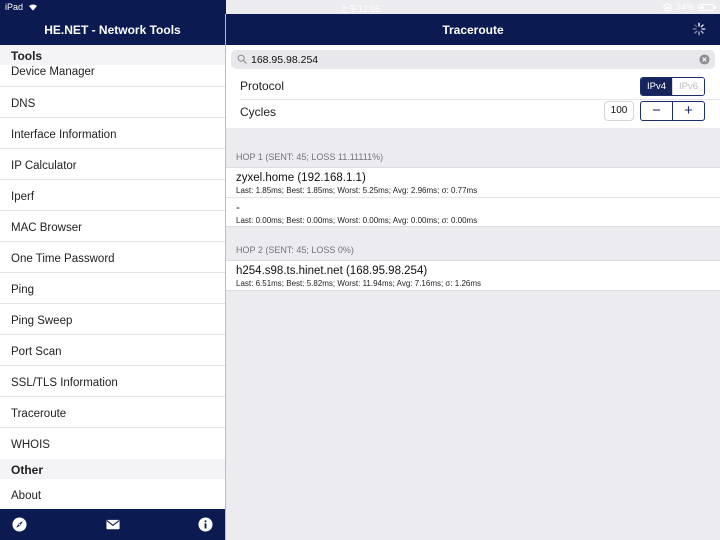 The width and height of the screenshot is (720, 540). I want to click on cycles-stepper: − +, so click(672, 111).